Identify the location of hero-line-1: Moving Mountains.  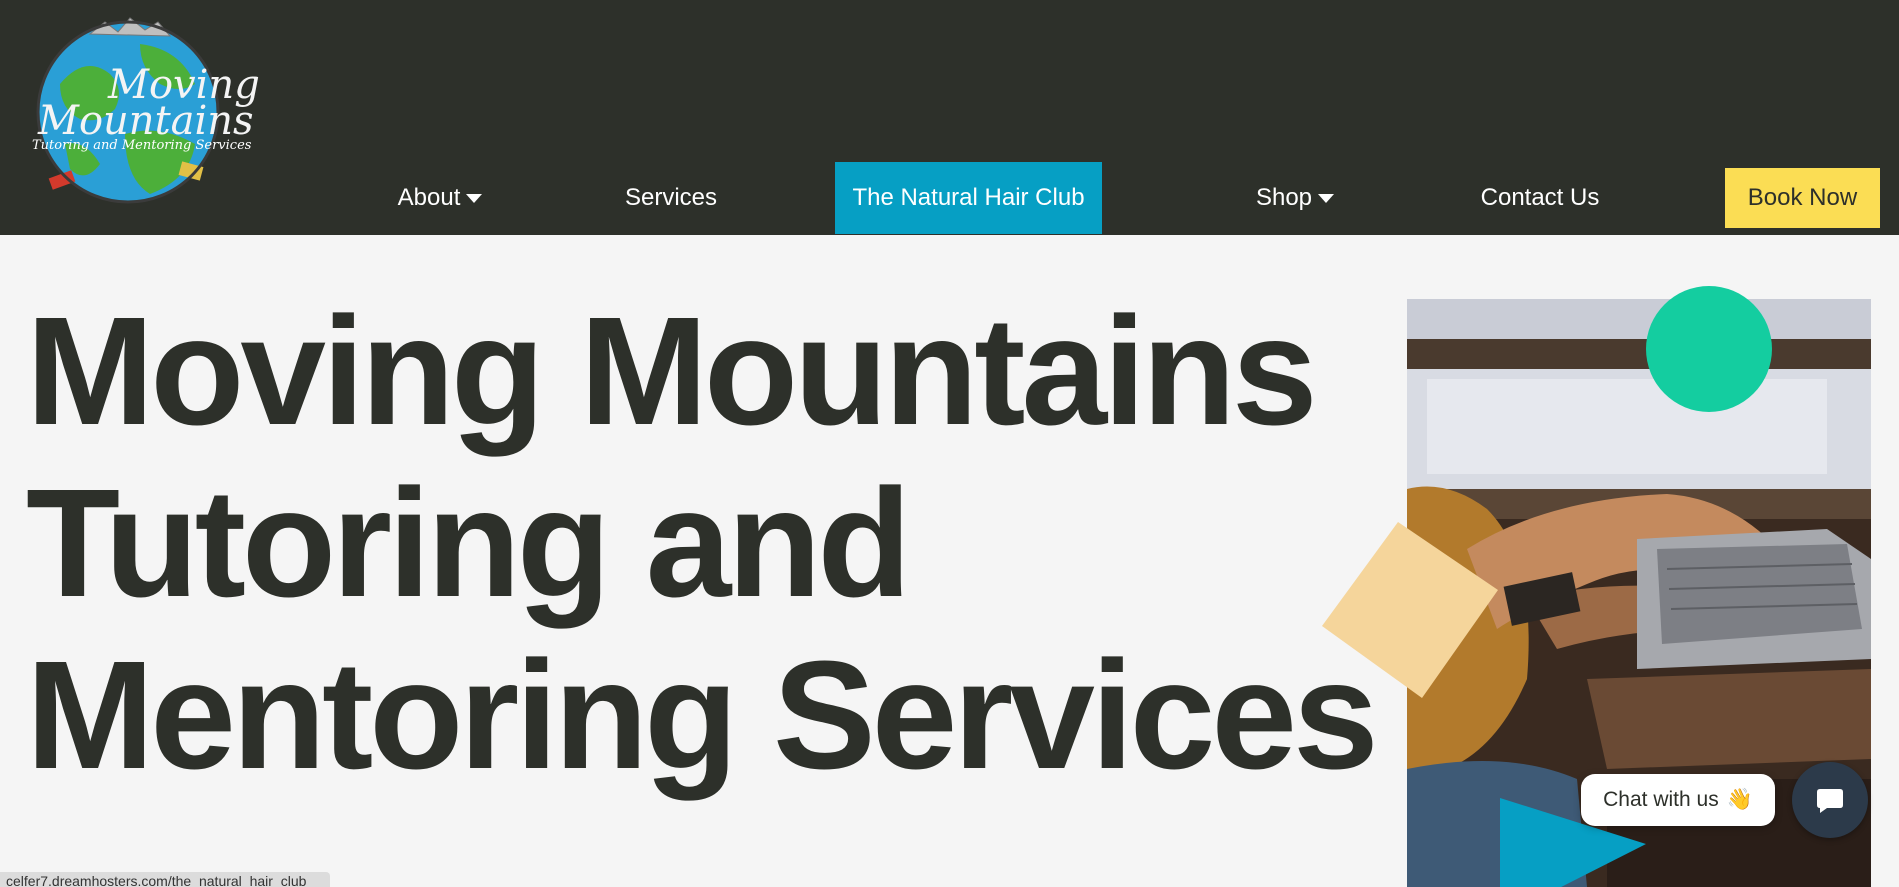
(672, 371).